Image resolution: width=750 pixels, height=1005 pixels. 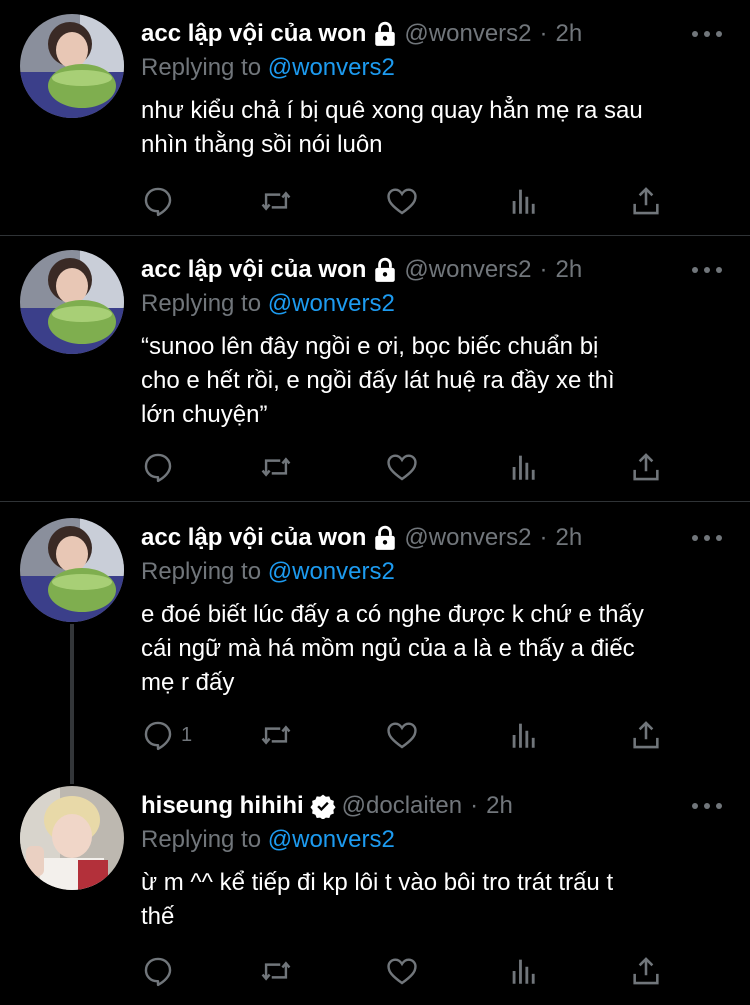 I want to click on action-bar: 1, so click(x=411, y=735).